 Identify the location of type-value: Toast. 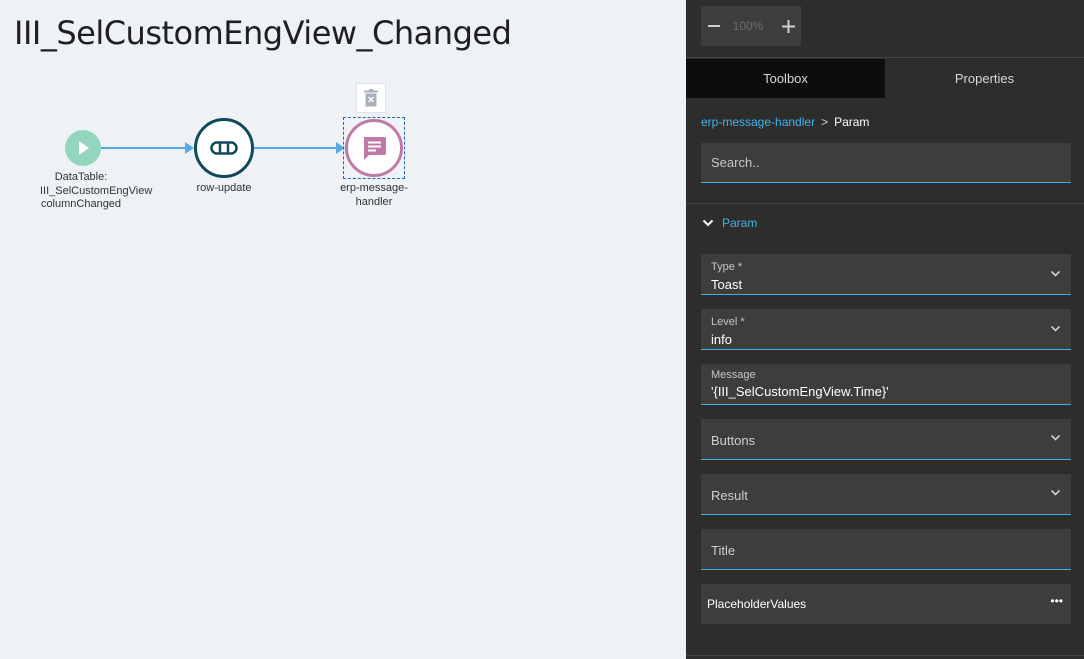
(727, 284).